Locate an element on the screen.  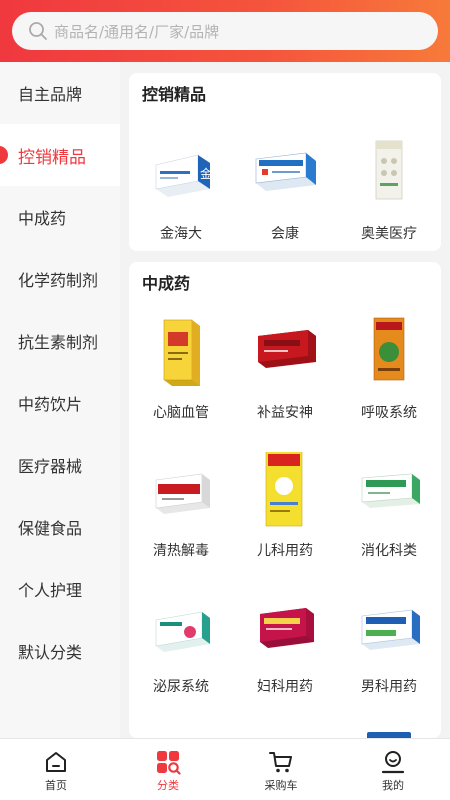
sidebar-item-health-food: 保健食品 is located at coordinates (60, 527).